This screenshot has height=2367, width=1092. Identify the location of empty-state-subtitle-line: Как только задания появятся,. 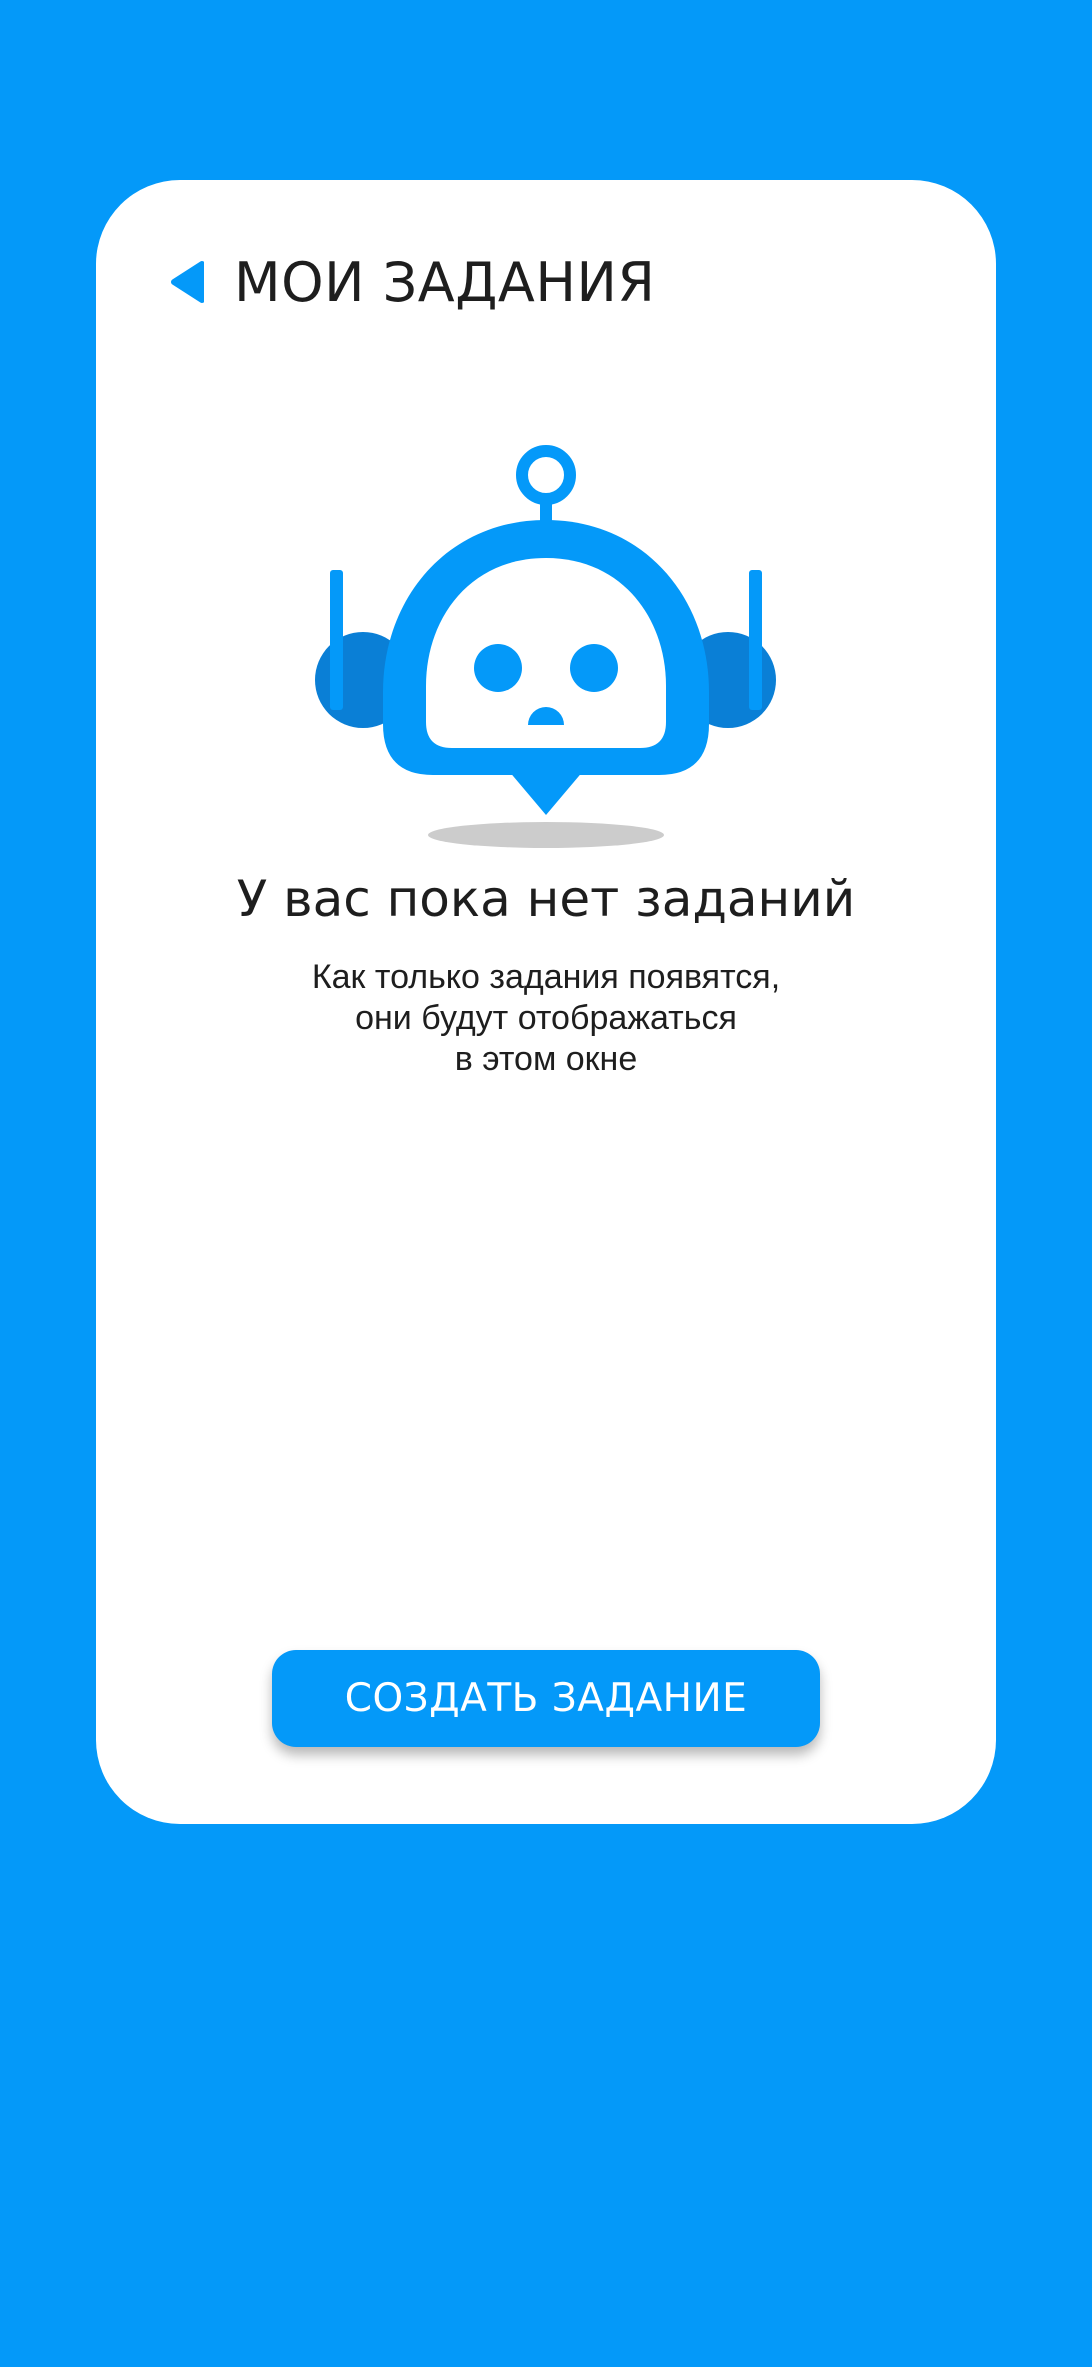
(546, 977).